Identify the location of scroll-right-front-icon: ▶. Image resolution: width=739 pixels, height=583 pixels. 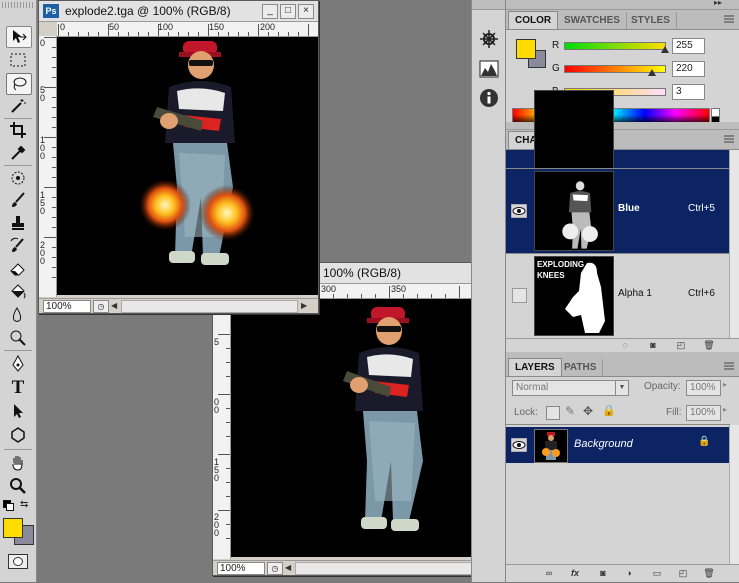
(304, 305).